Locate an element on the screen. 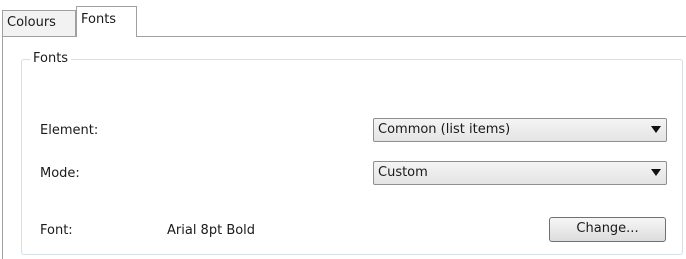 The width and height of the screenshot is (686, 259). mode-select-value: Custom is located at coordinates (403, 172).